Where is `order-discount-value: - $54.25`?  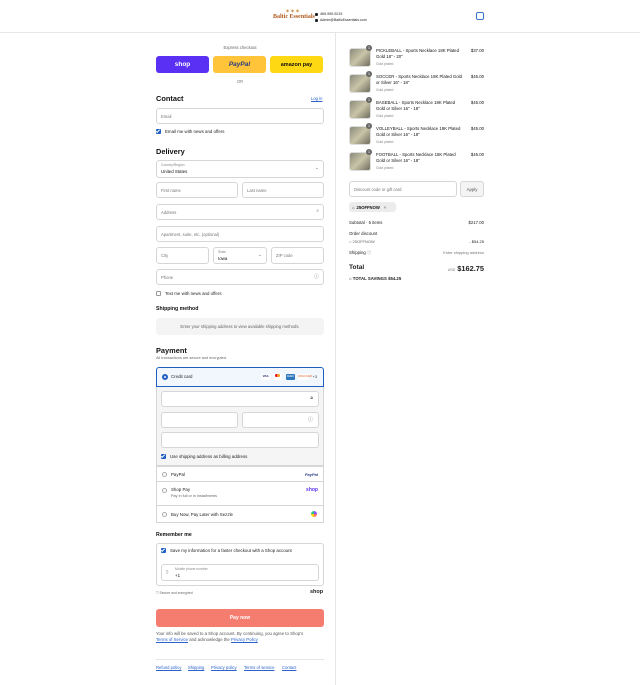
order-discount-value: - $54.25 is located at coordinates (476, 241).